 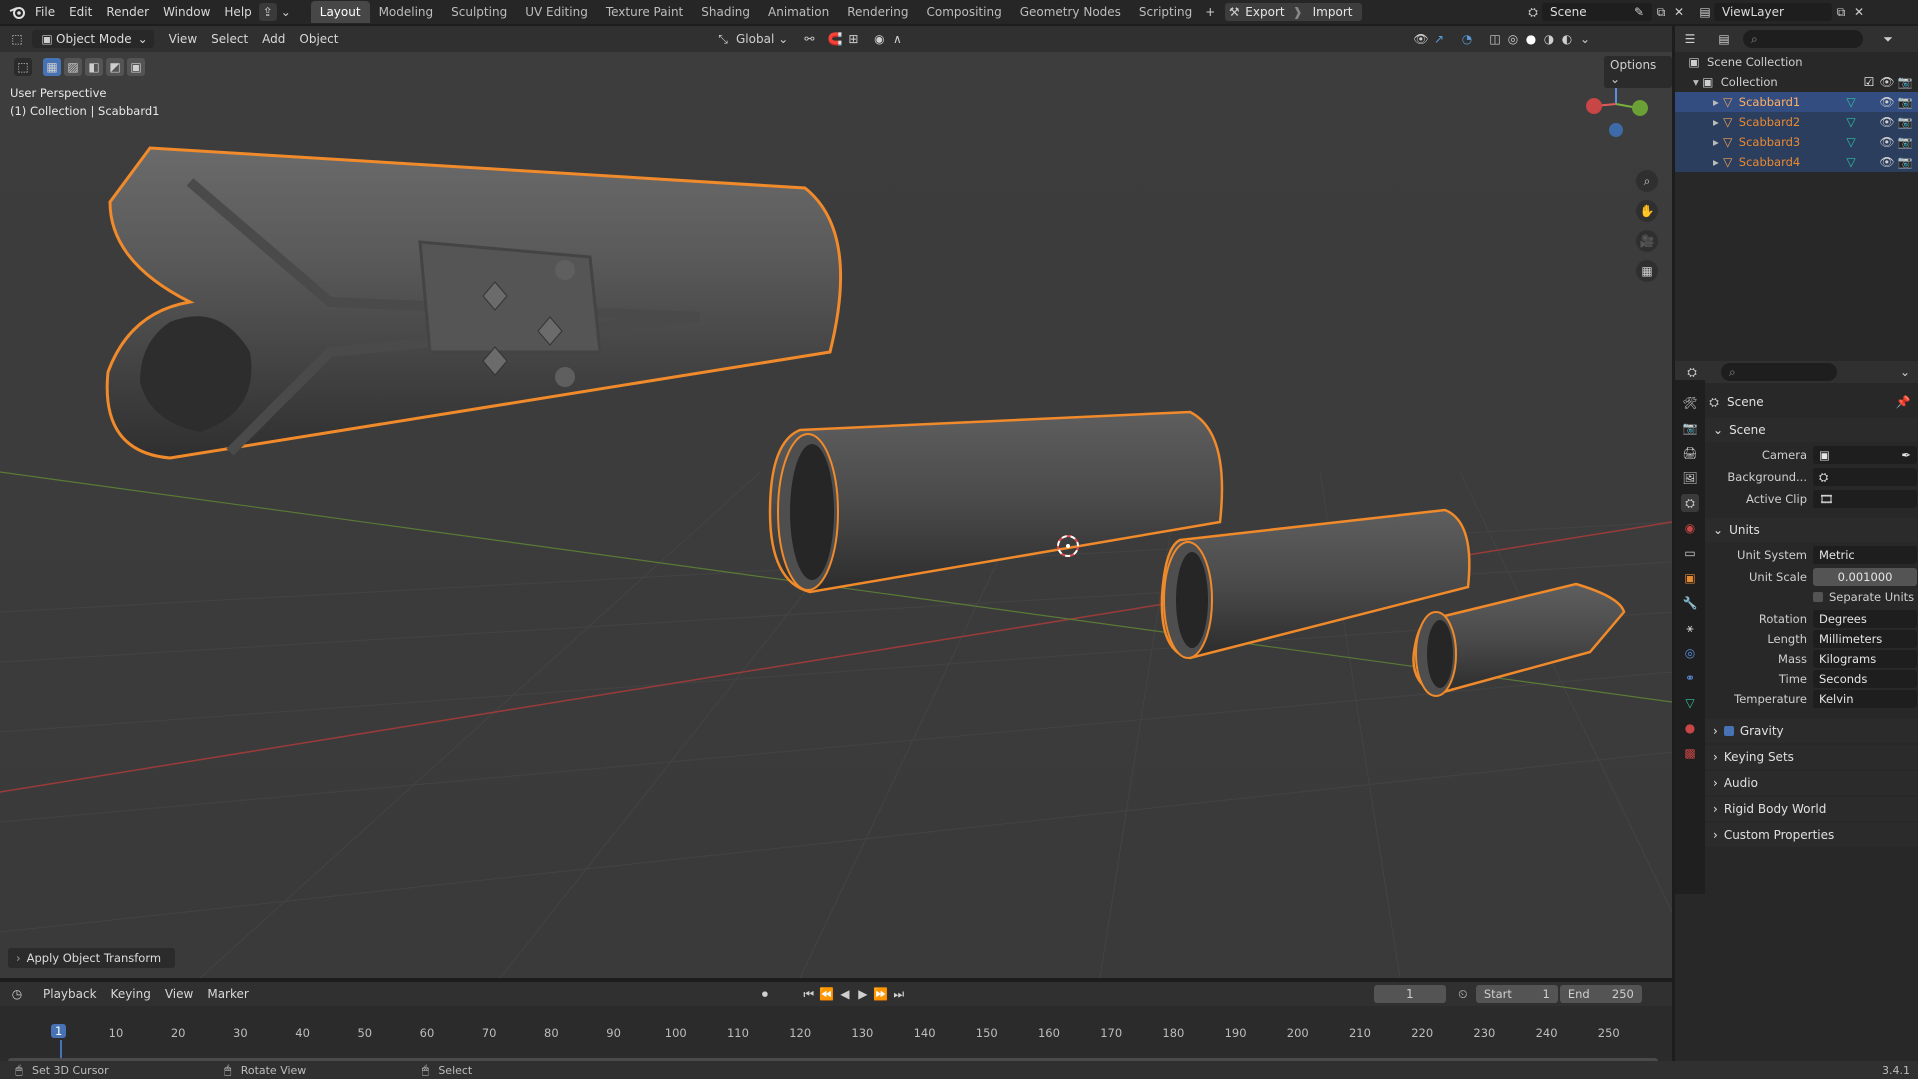 I want to click on tab-shading: Shading, so click(x=725, y=12).